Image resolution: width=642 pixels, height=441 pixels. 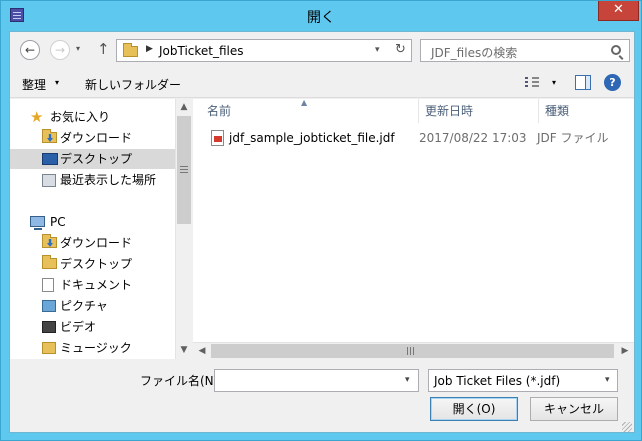 What do you see at coordinates (479, 111) in the screenshot?
I see `column-header-date: 更新日時` at bounding box center [479, 111].